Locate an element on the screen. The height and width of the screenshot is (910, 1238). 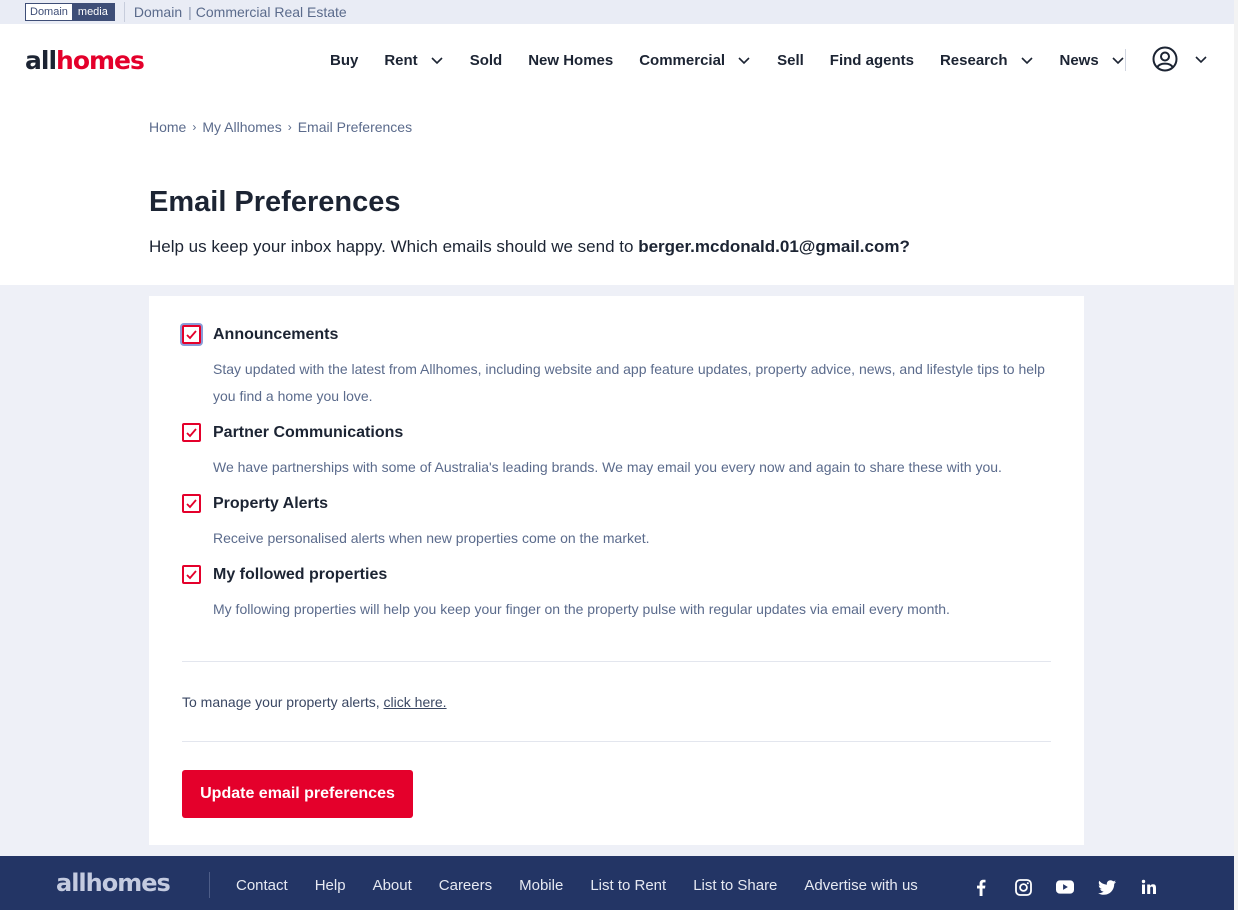
footer-link-list-to-share: List to Share is located at coordinates (735, 885).